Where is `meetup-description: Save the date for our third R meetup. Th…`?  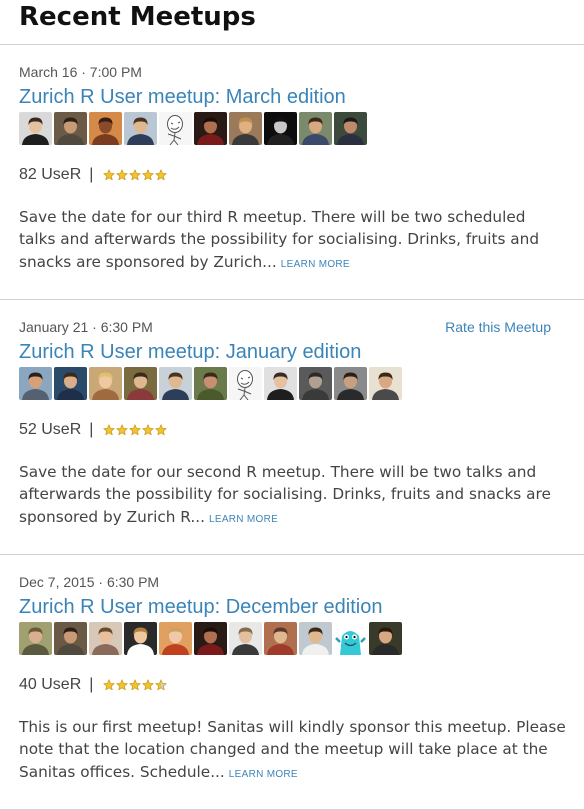
meetup-description: Save the date for our third R meetup. Th… is located at coordinates (292, 241).